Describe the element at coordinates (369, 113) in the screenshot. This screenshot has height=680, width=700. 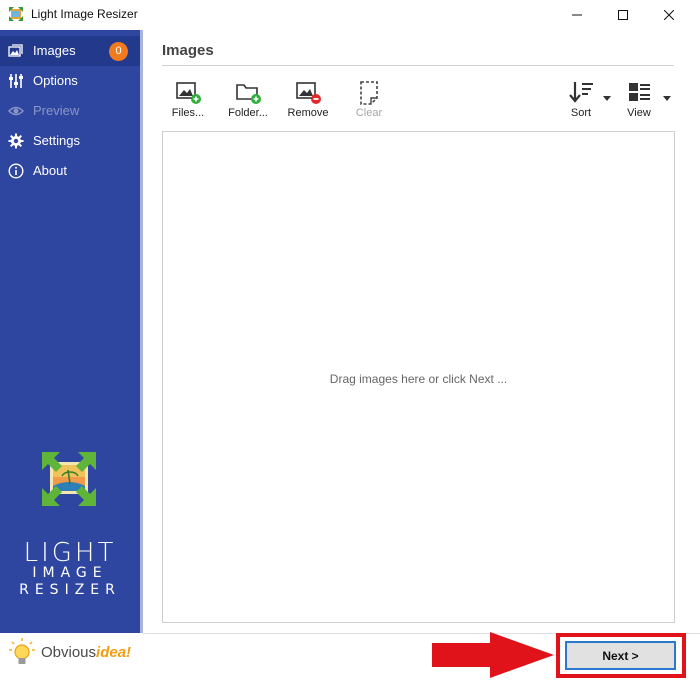
I see `tool-label: Clear` at that location.